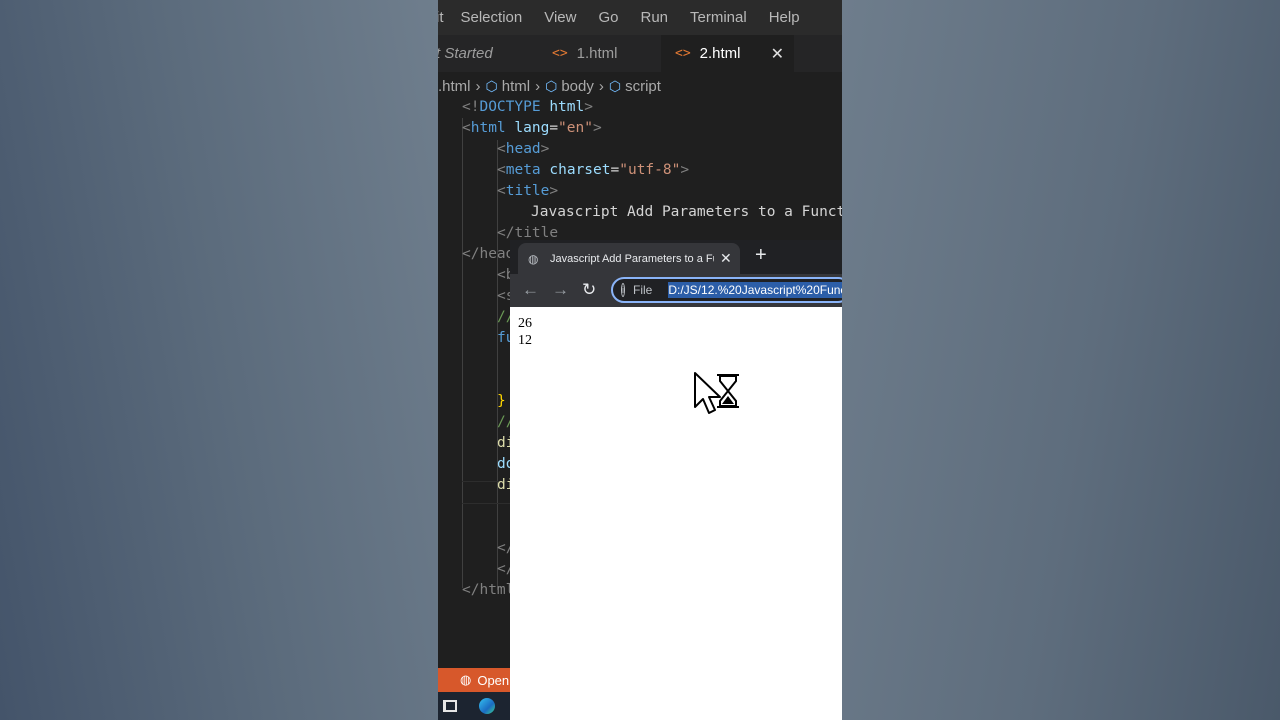  I want to click on menu-help: Help, so click(784, 17).